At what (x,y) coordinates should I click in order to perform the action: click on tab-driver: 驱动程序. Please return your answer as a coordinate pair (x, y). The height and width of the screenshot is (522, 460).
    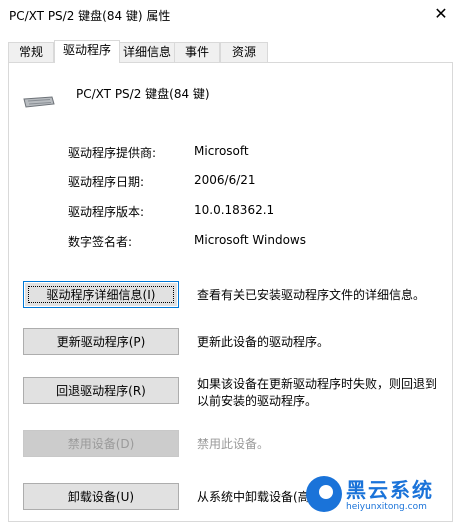
    Looking at the image, I should click on (87, 51).